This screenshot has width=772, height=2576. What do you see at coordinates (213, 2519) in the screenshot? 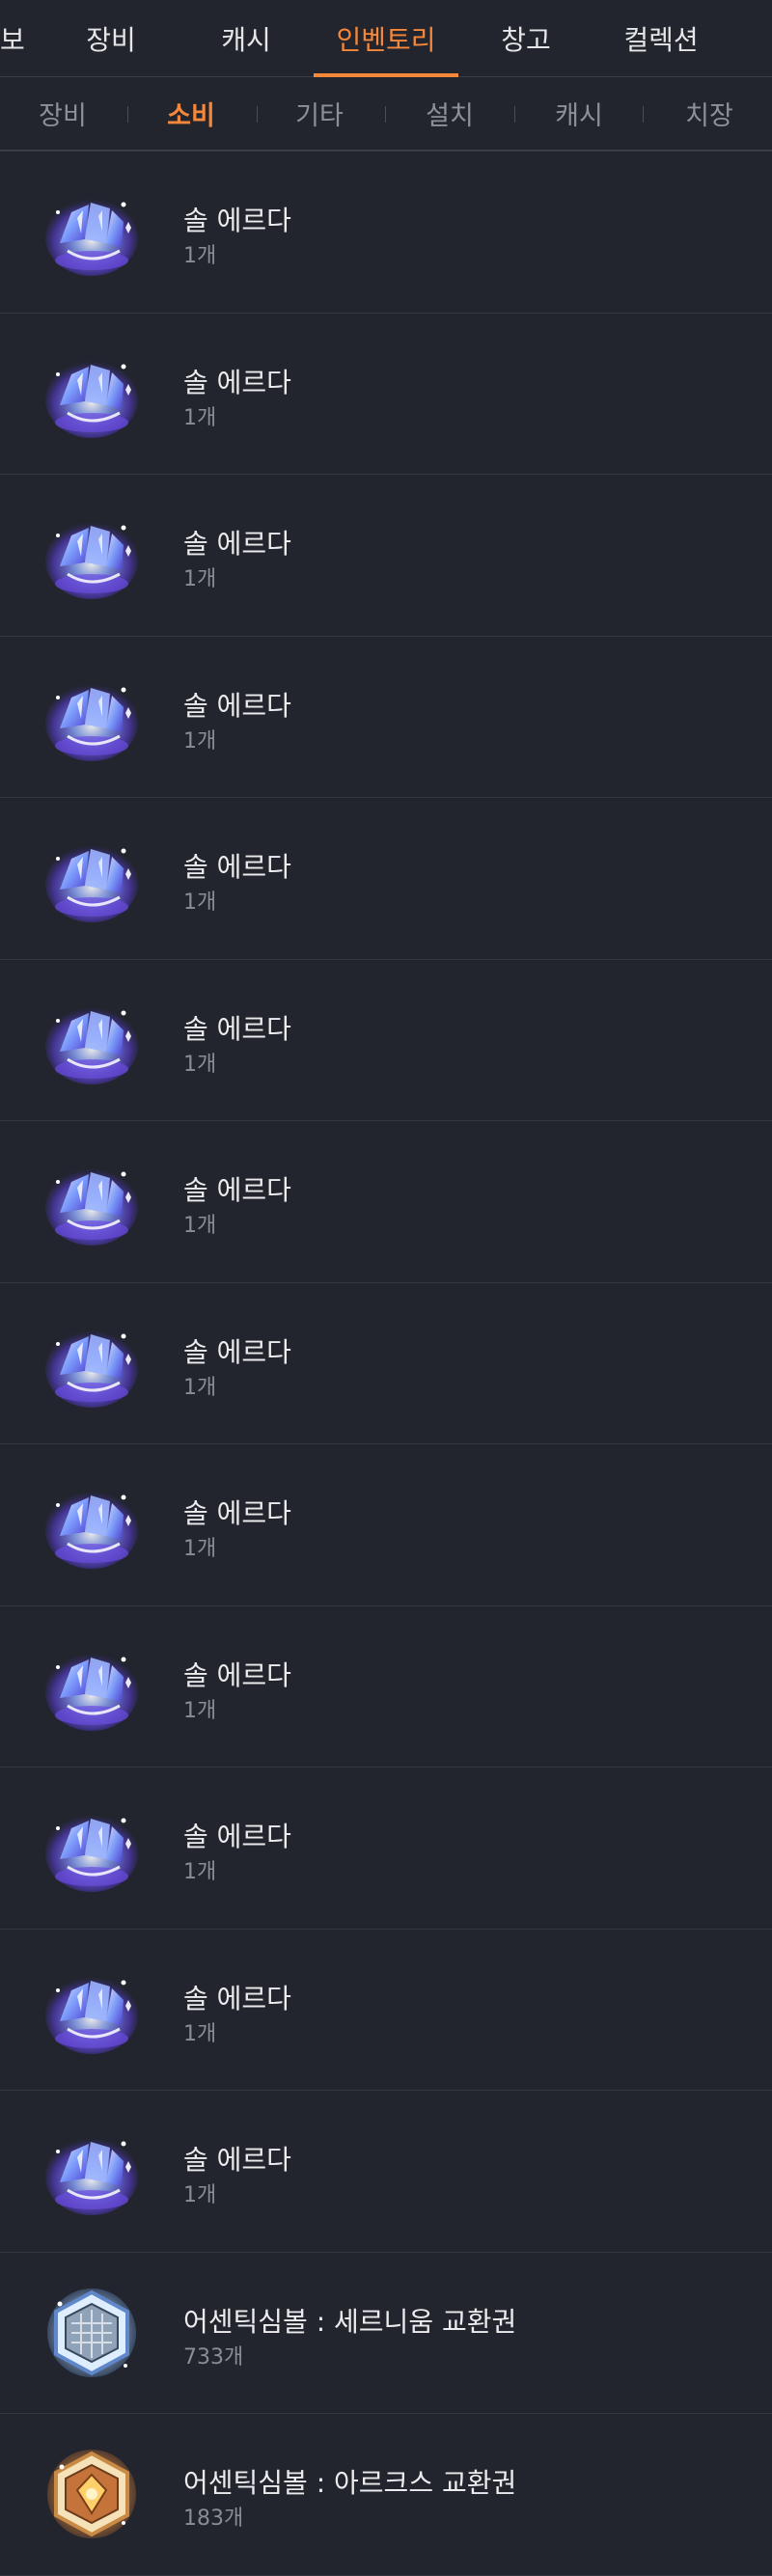
I see `item-quantity: 183개` at bounding box center [213, 2519].